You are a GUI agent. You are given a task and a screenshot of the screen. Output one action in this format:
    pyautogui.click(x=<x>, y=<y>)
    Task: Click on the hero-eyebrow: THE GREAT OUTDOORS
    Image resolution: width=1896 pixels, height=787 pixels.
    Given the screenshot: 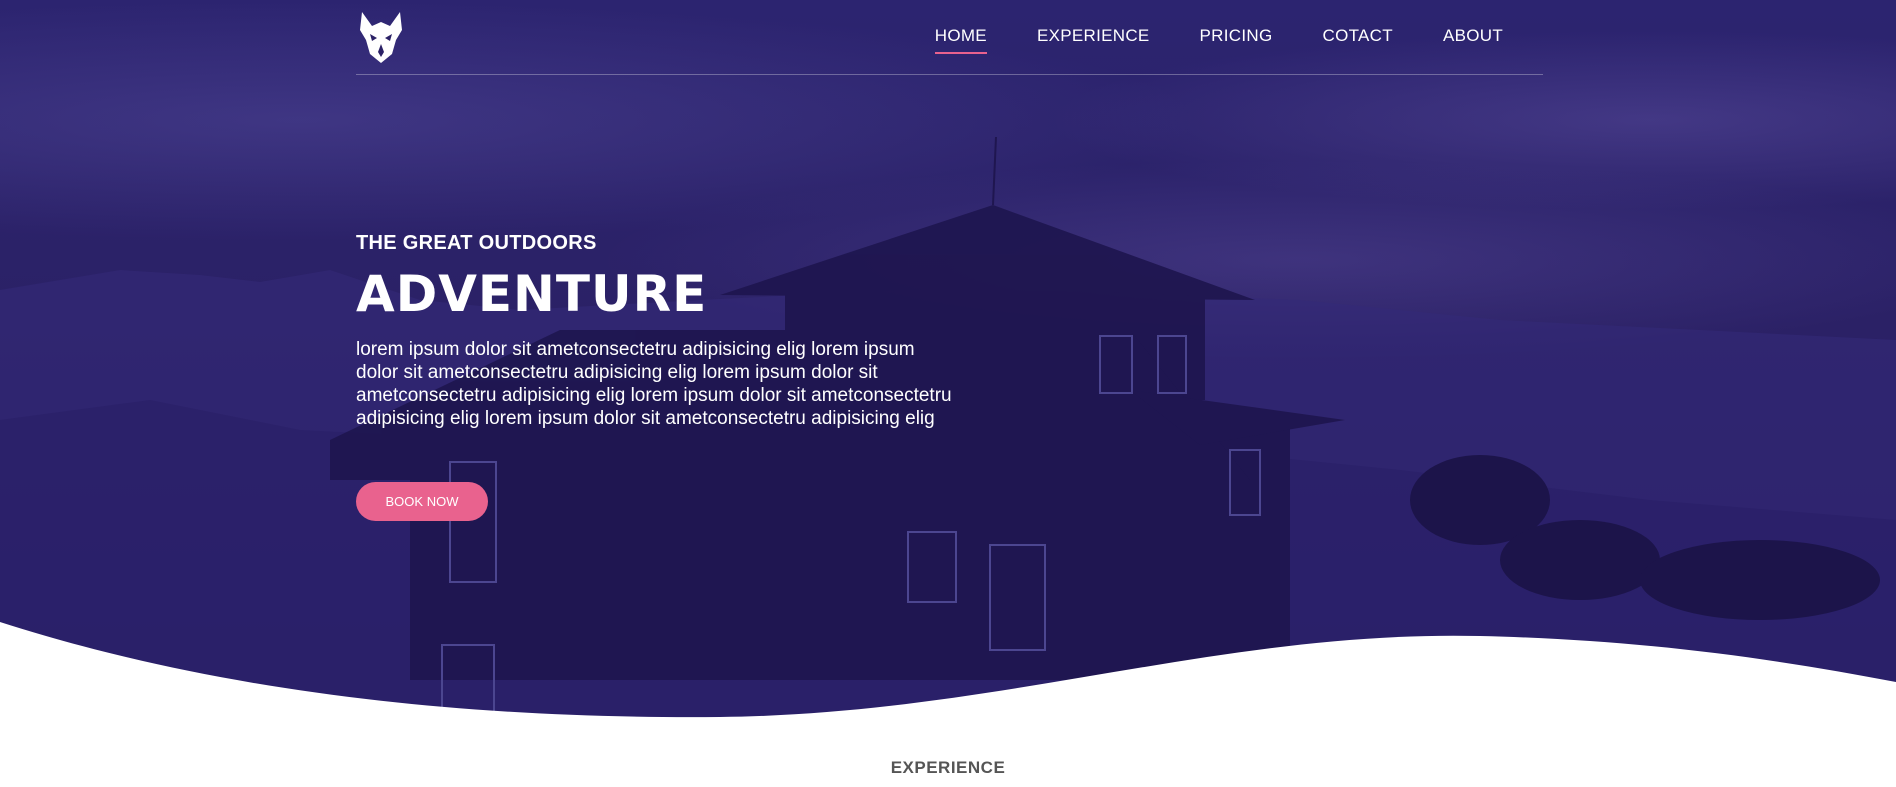 What is the action you would take?
    pyautogui.click(x=476, y=243)
    